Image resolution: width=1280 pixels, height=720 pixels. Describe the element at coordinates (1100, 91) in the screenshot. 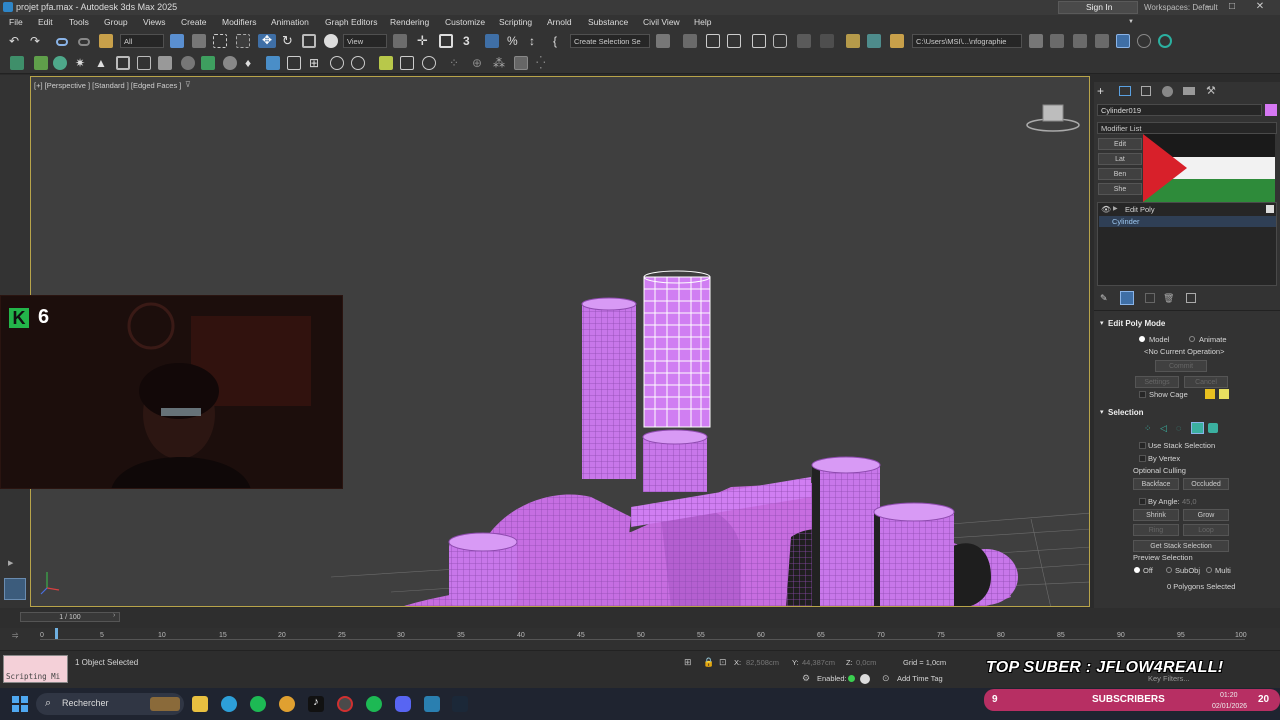

I see `create-tab-icon: +` at that location.